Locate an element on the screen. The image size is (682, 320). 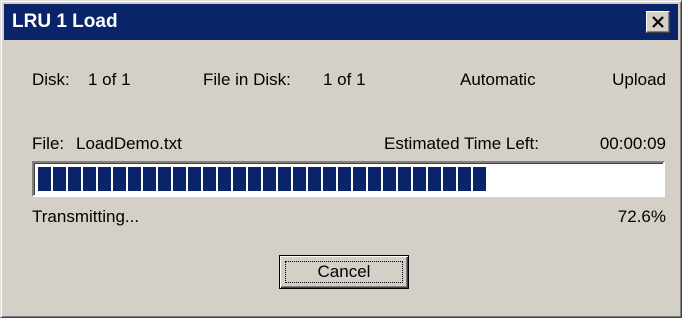
direction-label: Upload is located at coordinates (639, 79).